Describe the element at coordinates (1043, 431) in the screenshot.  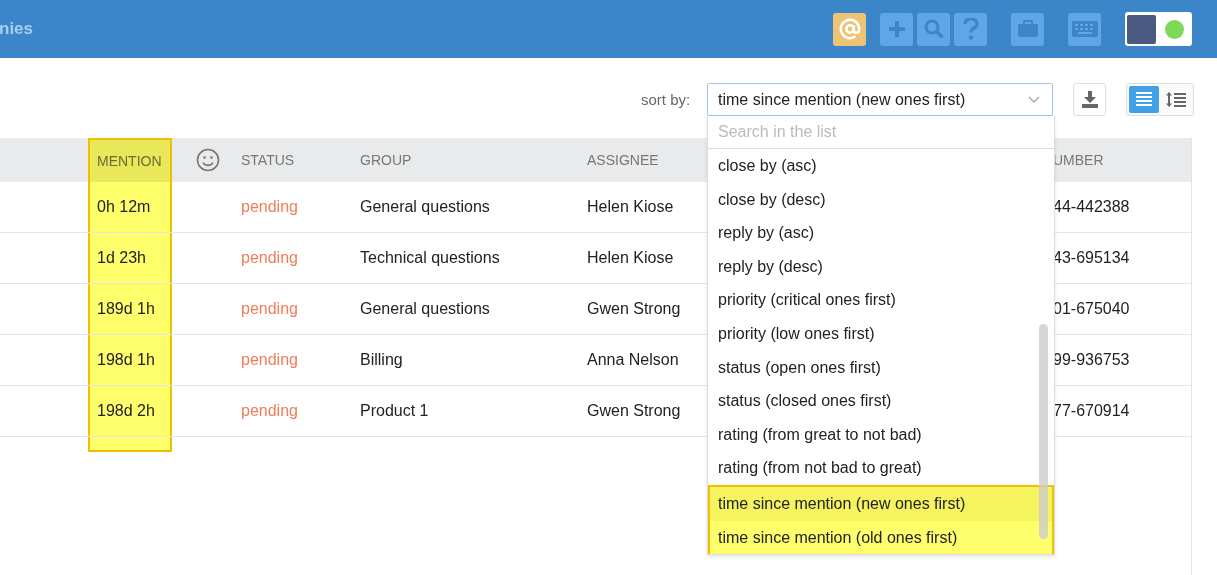
I see `scrollbar` at that location.